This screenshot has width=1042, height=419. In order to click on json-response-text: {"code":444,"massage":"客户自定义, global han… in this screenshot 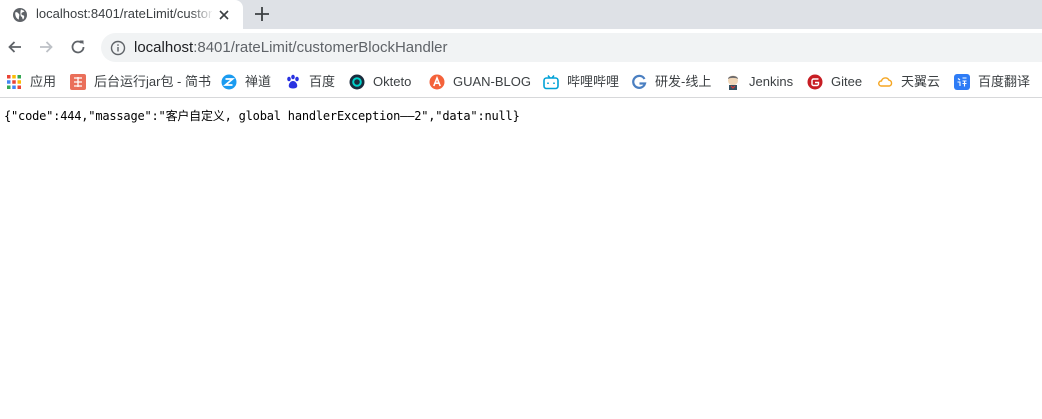, I will do `click(262, 116)`.